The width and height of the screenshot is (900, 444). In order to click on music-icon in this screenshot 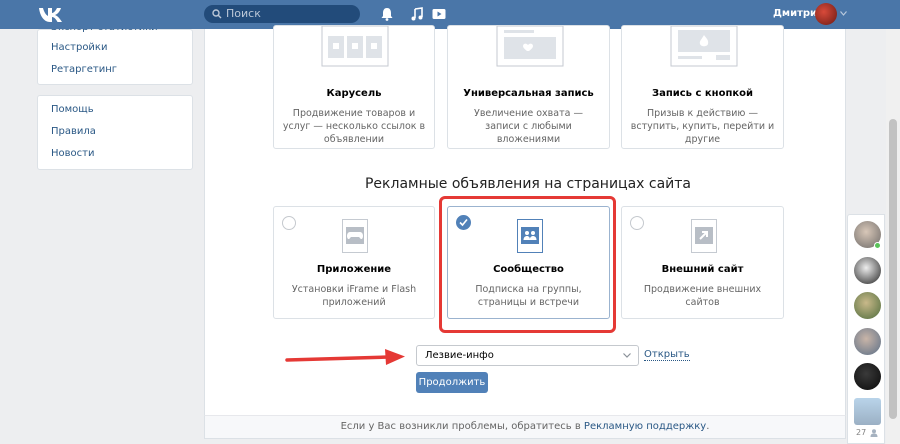, I will do `click(417, 14)`.